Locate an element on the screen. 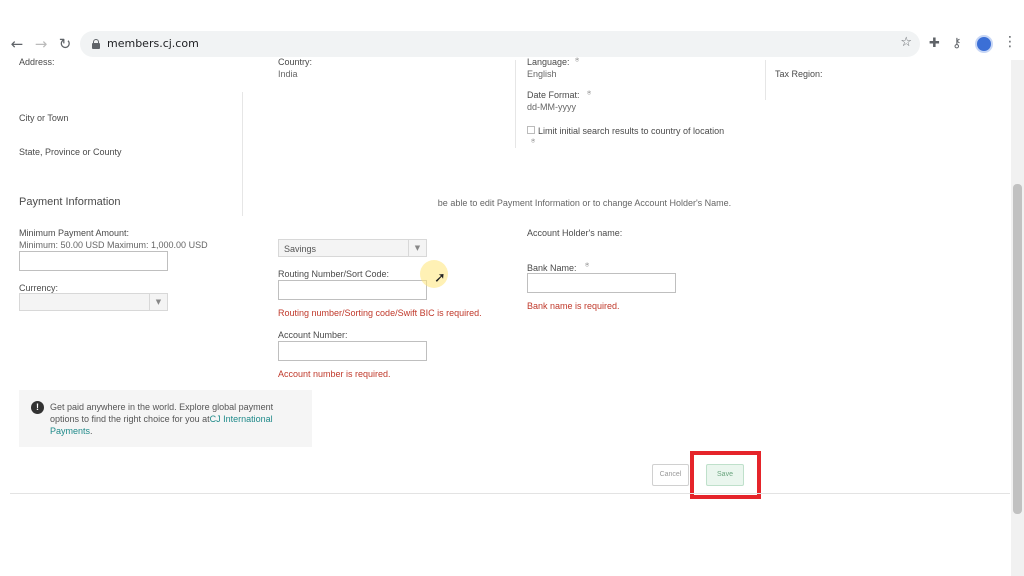 The width and height of the screenshot is (1024, 576). page-scrollbar is located at coordinates (1017, 318).